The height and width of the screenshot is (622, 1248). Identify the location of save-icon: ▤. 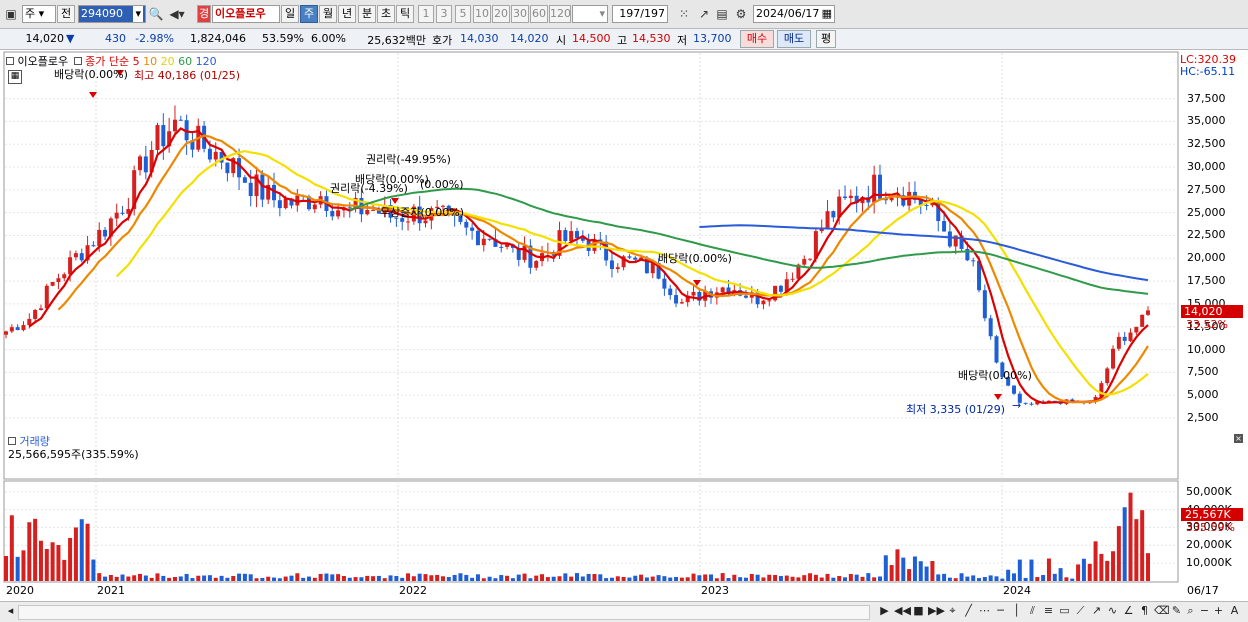
(722, 14).